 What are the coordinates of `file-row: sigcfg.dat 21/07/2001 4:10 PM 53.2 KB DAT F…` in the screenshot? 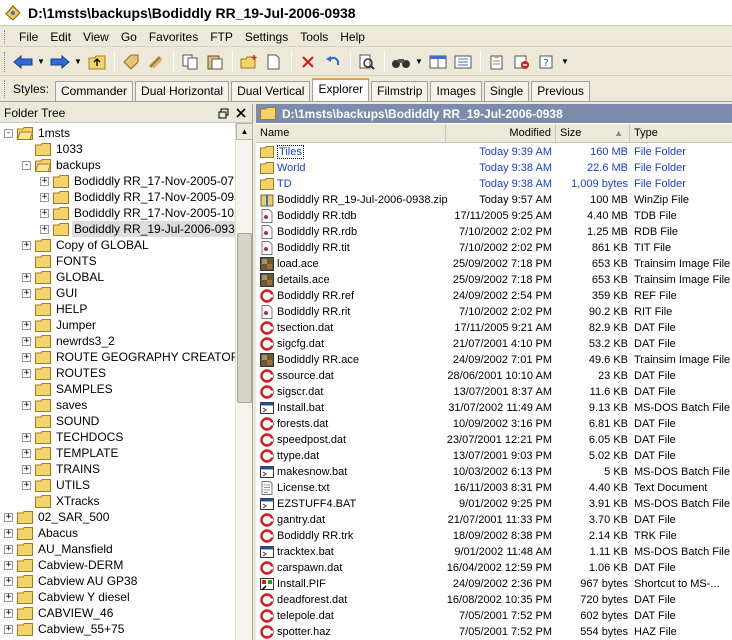 It's located at (494, 344).